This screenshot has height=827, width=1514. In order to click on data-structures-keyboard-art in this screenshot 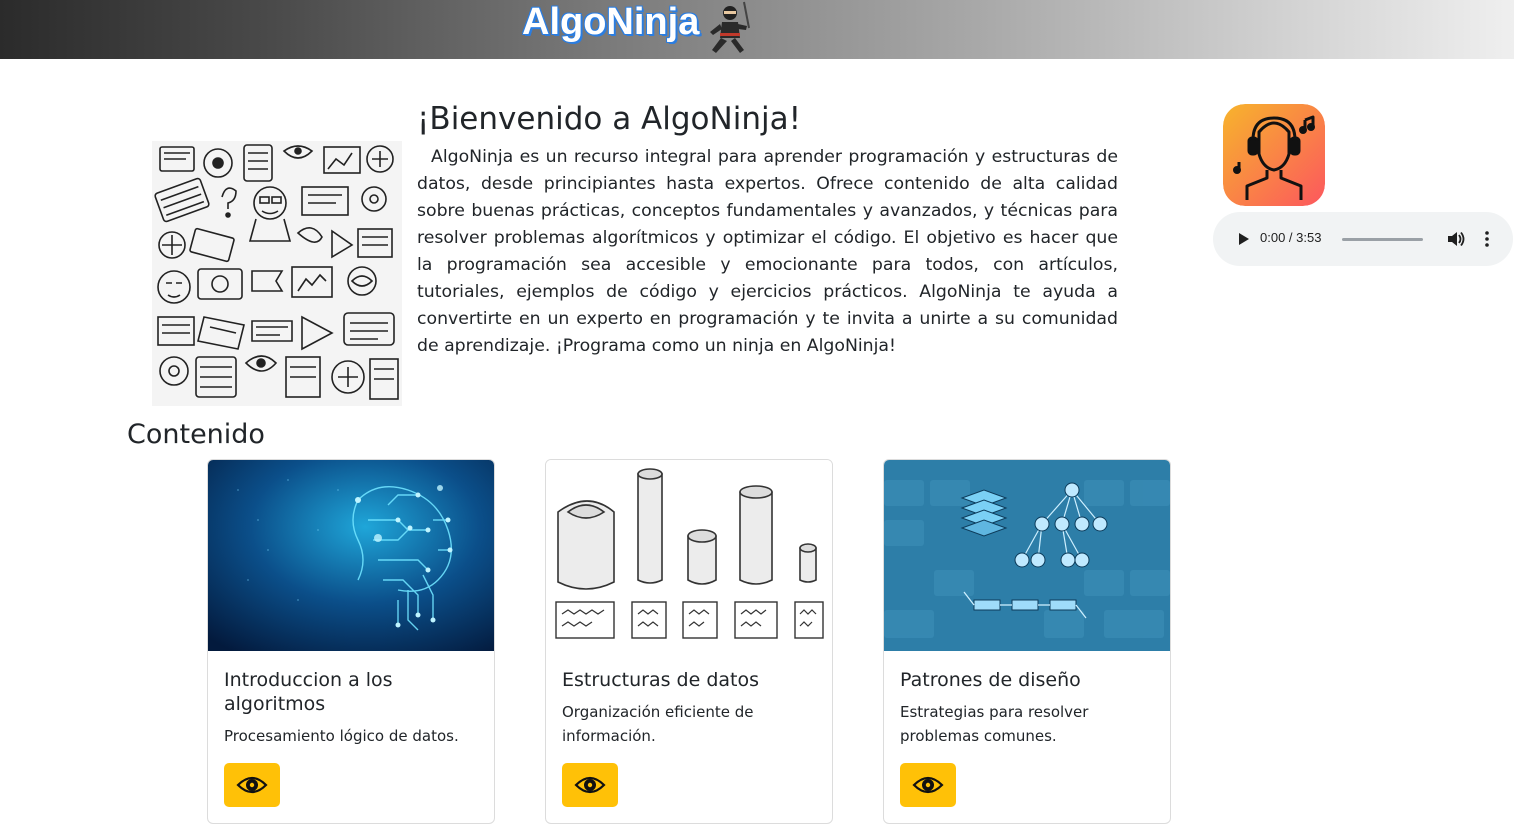, I will do `click(1027, 555)`.